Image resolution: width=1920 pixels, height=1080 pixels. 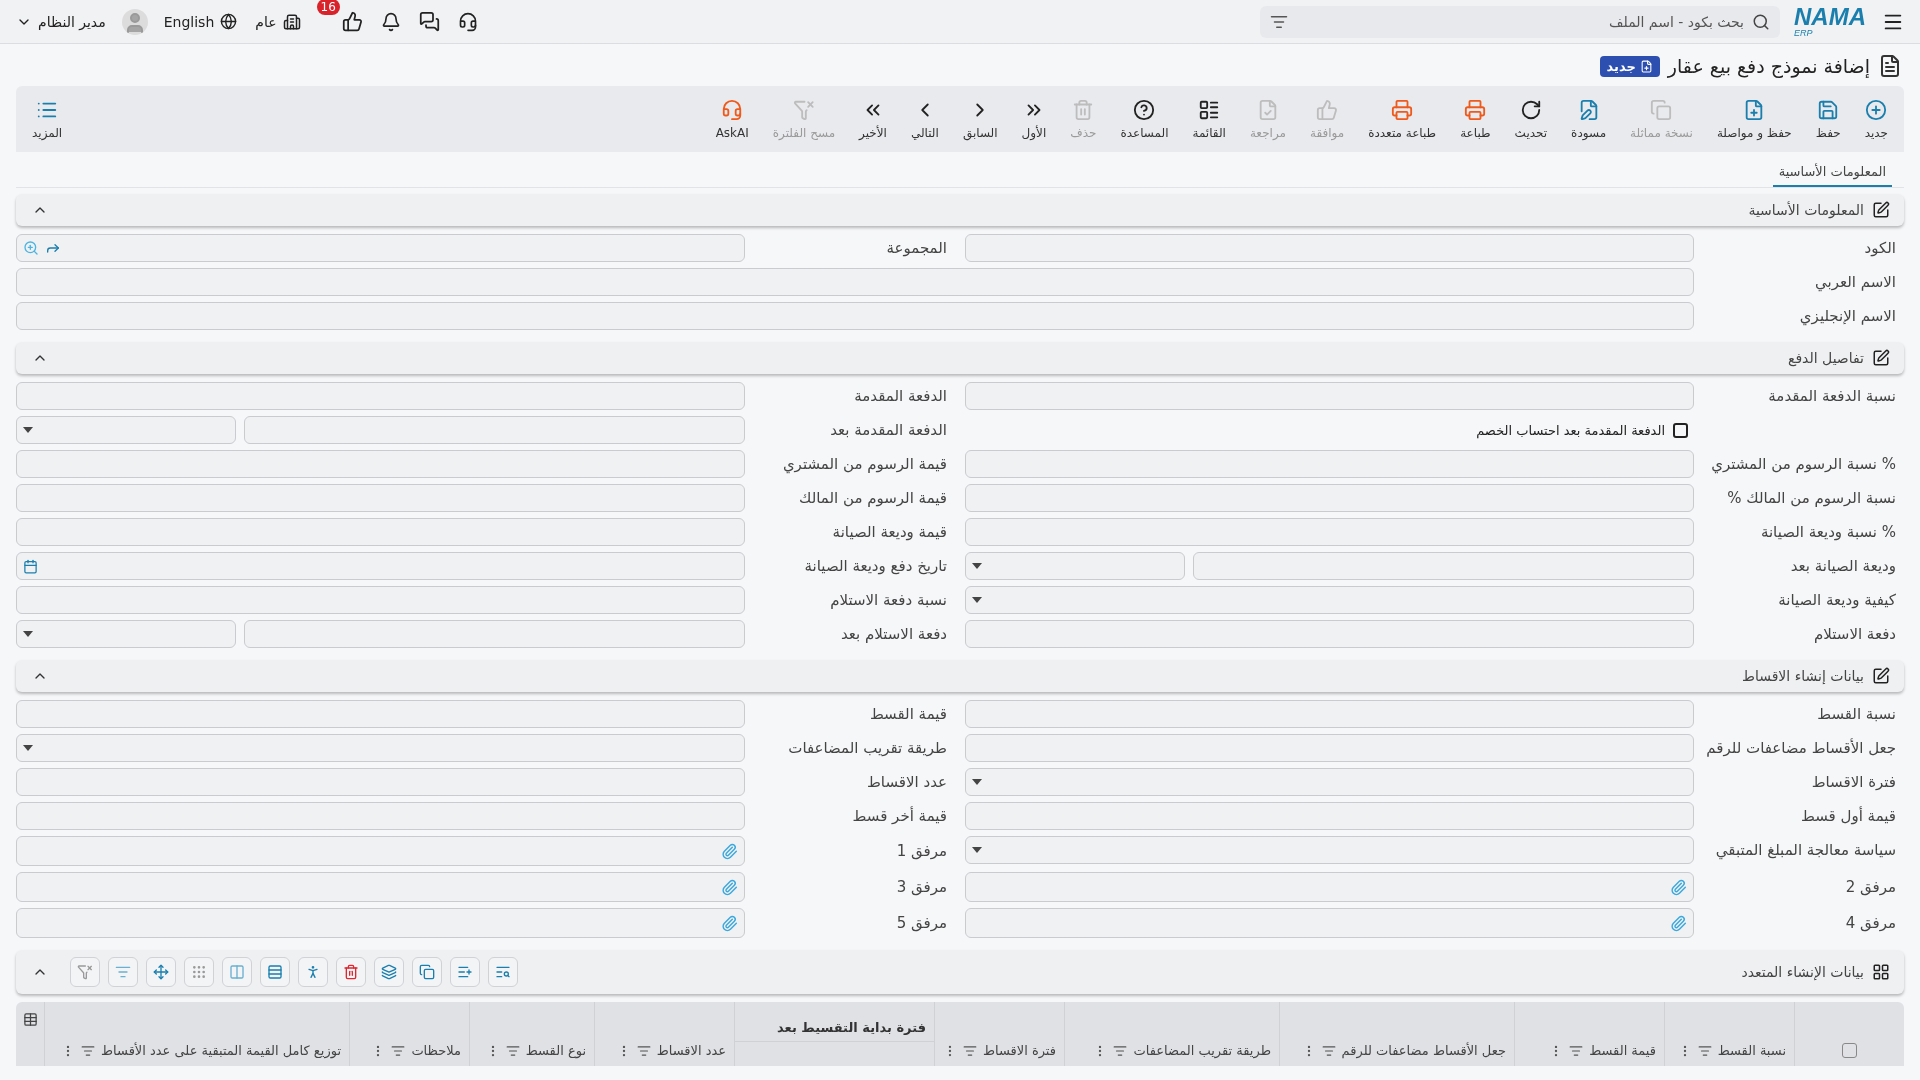 What do you see at coordinates (1828, 119) in the screenshot?
I see `save-button: حفظ` at bounding box center [1828, 119].